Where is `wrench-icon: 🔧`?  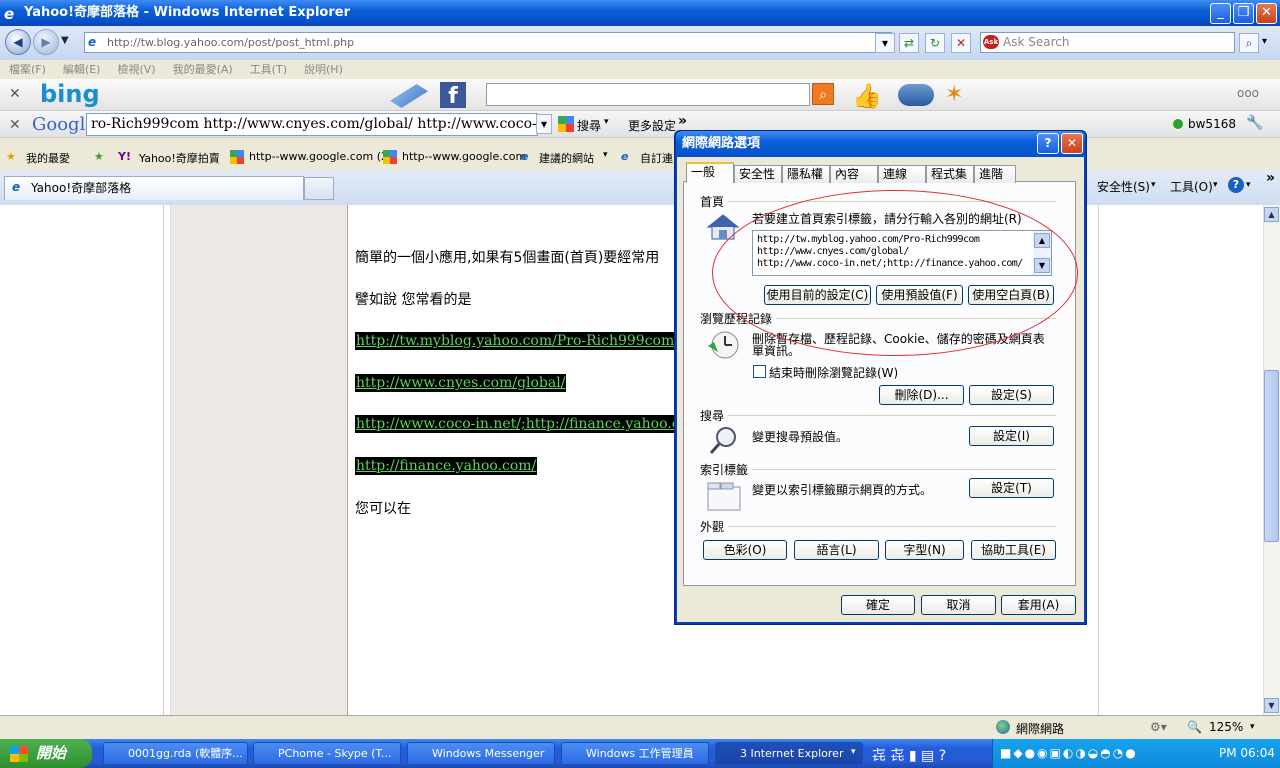
wrench-icon: 🔧 is located at coordinates (1254, 123).